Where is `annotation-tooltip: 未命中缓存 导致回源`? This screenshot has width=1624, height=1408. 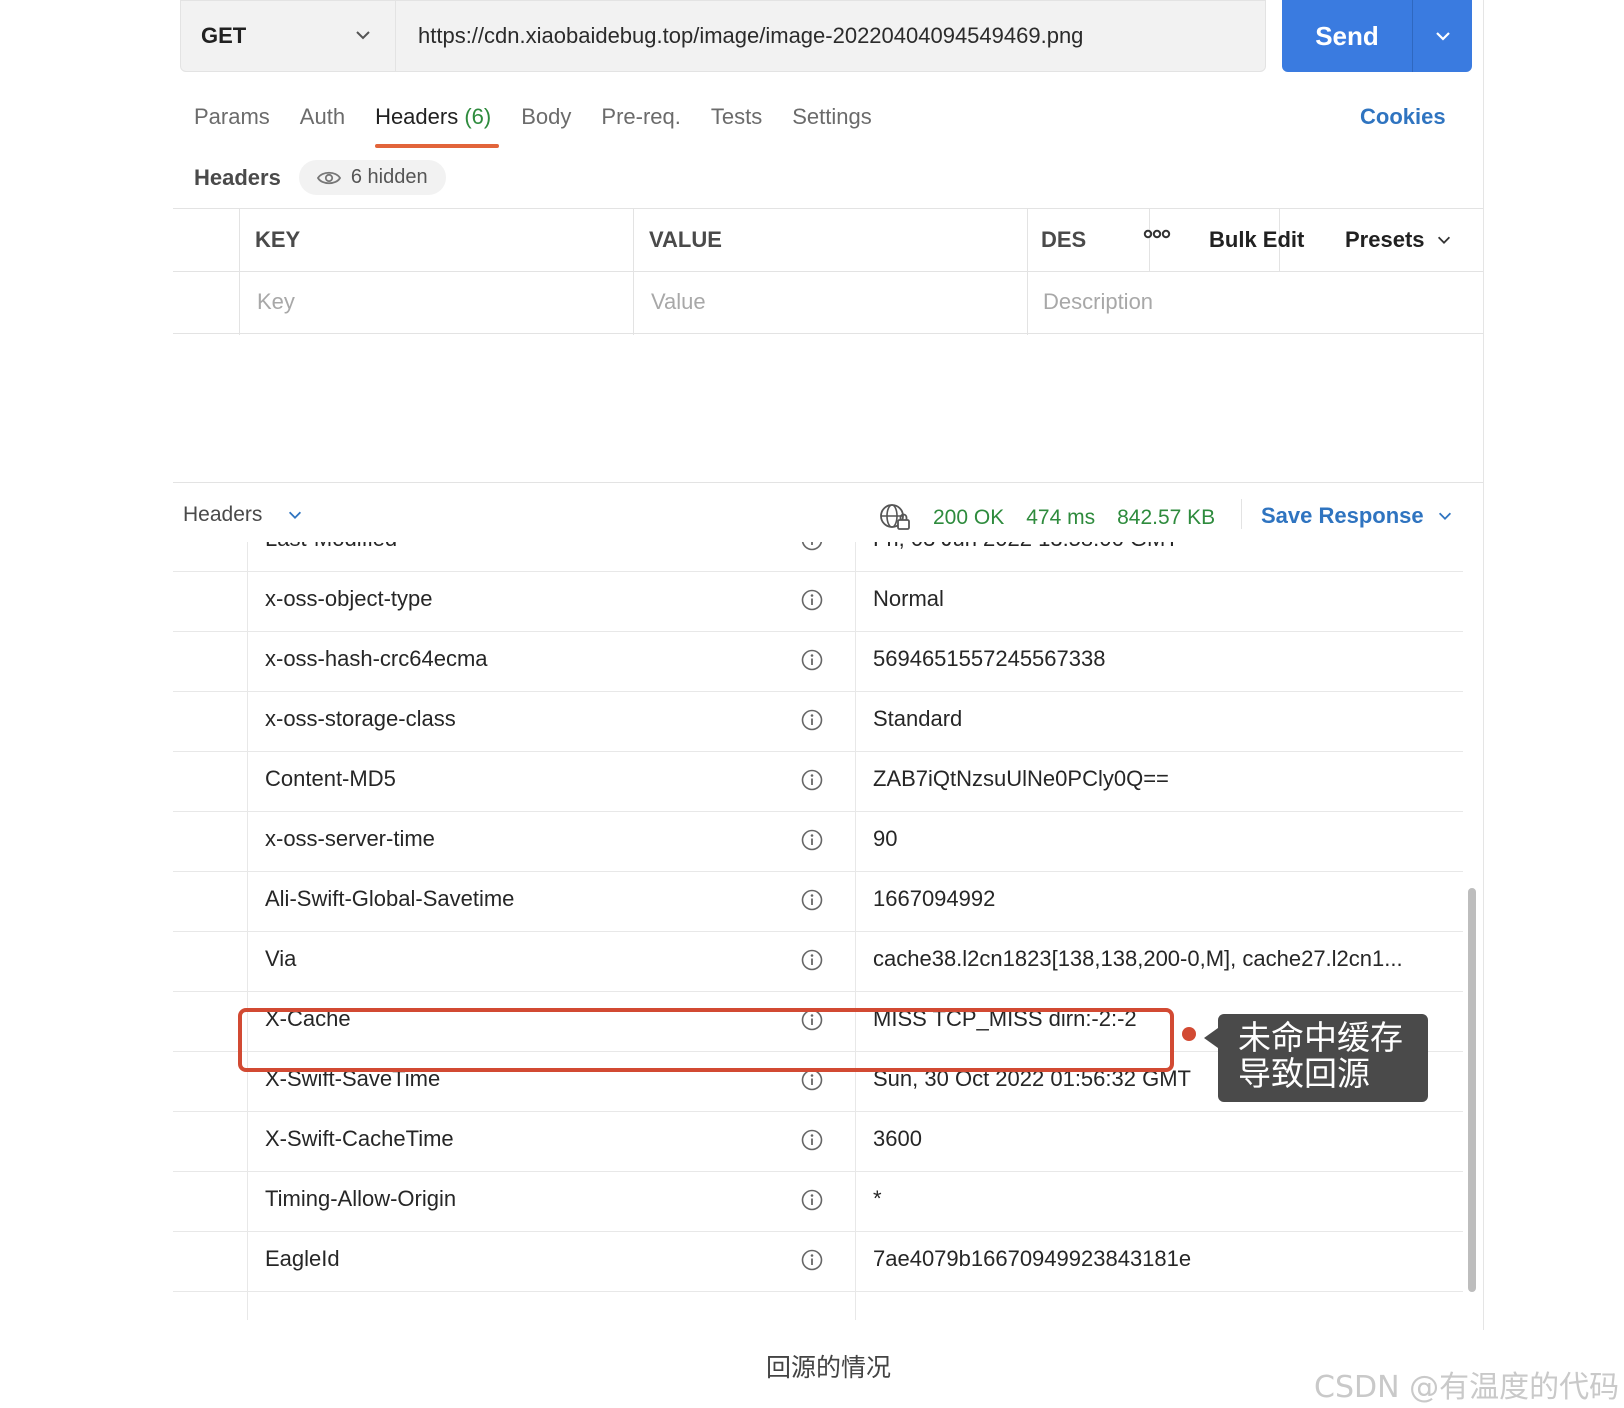
annotation-tooltip: 未命中缓存 导致回源 is located at coordinates (1316, 1058).